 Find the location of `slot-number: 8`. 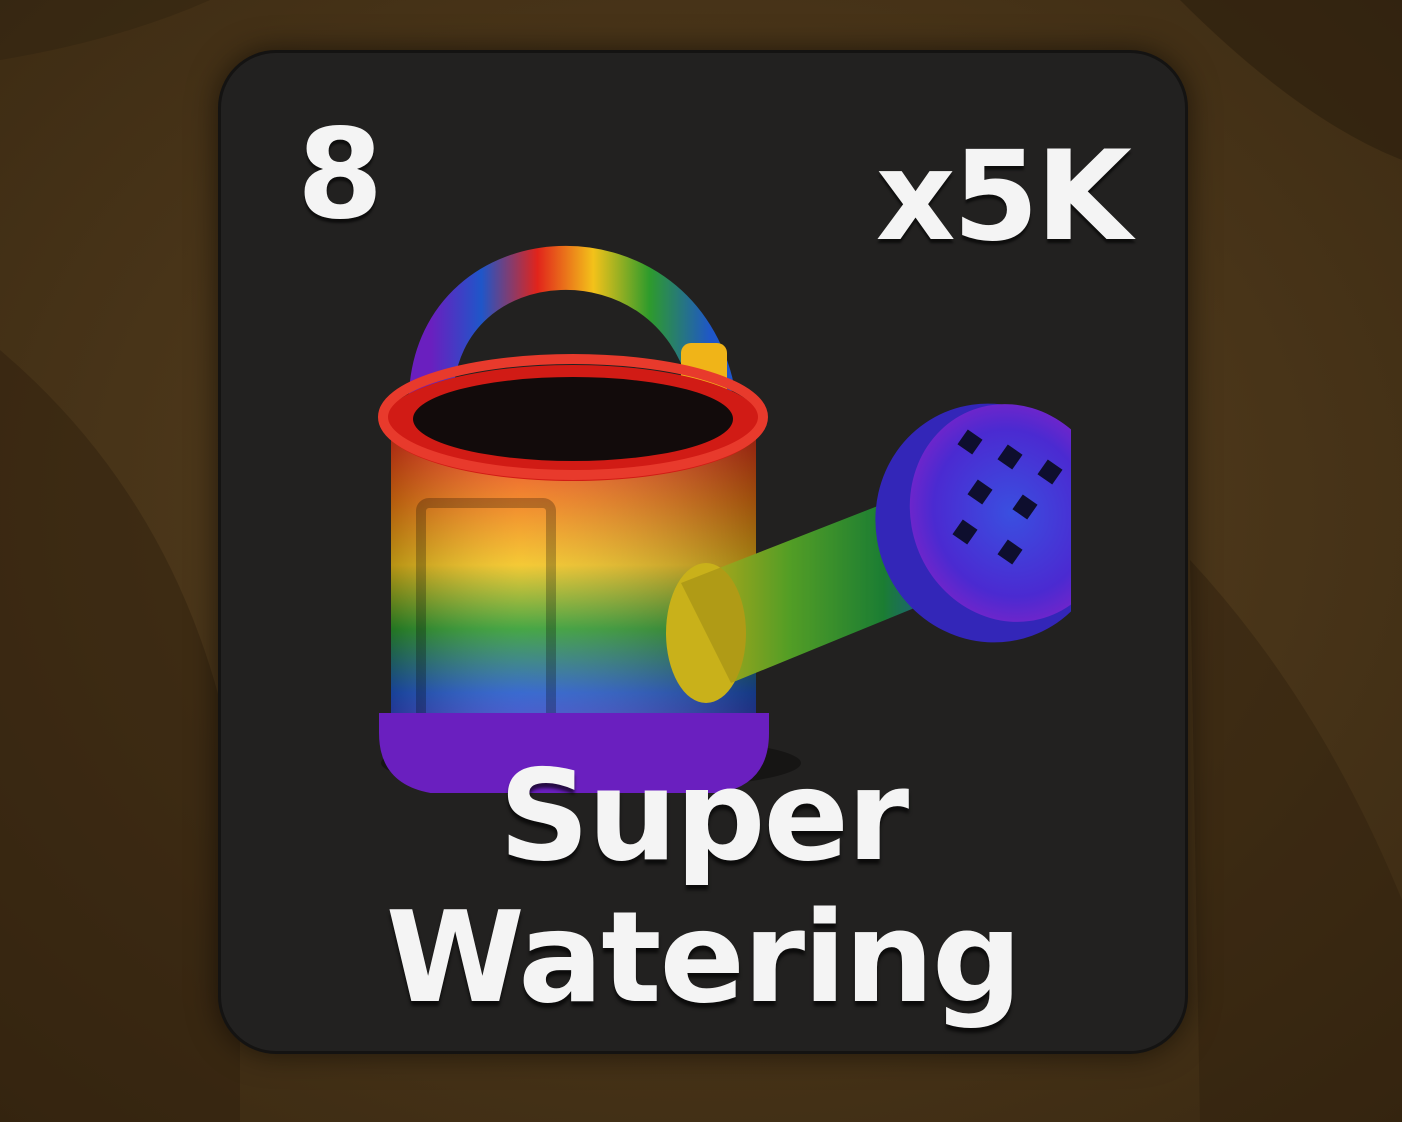

slot-number: 8 is located at coordinates (340, 175).